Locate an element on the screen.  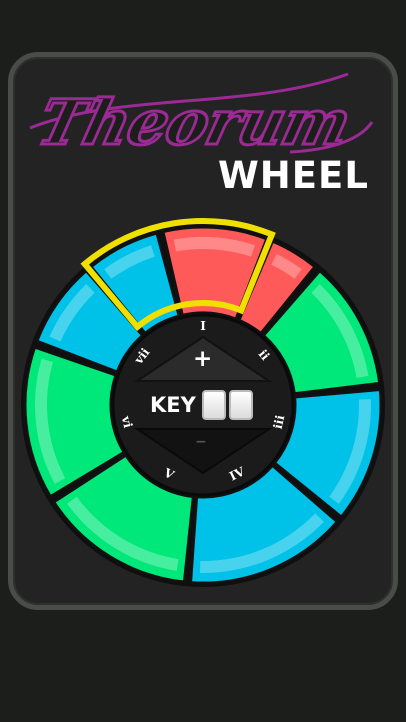
numeral-1: I is located at coordinates (203, 326).